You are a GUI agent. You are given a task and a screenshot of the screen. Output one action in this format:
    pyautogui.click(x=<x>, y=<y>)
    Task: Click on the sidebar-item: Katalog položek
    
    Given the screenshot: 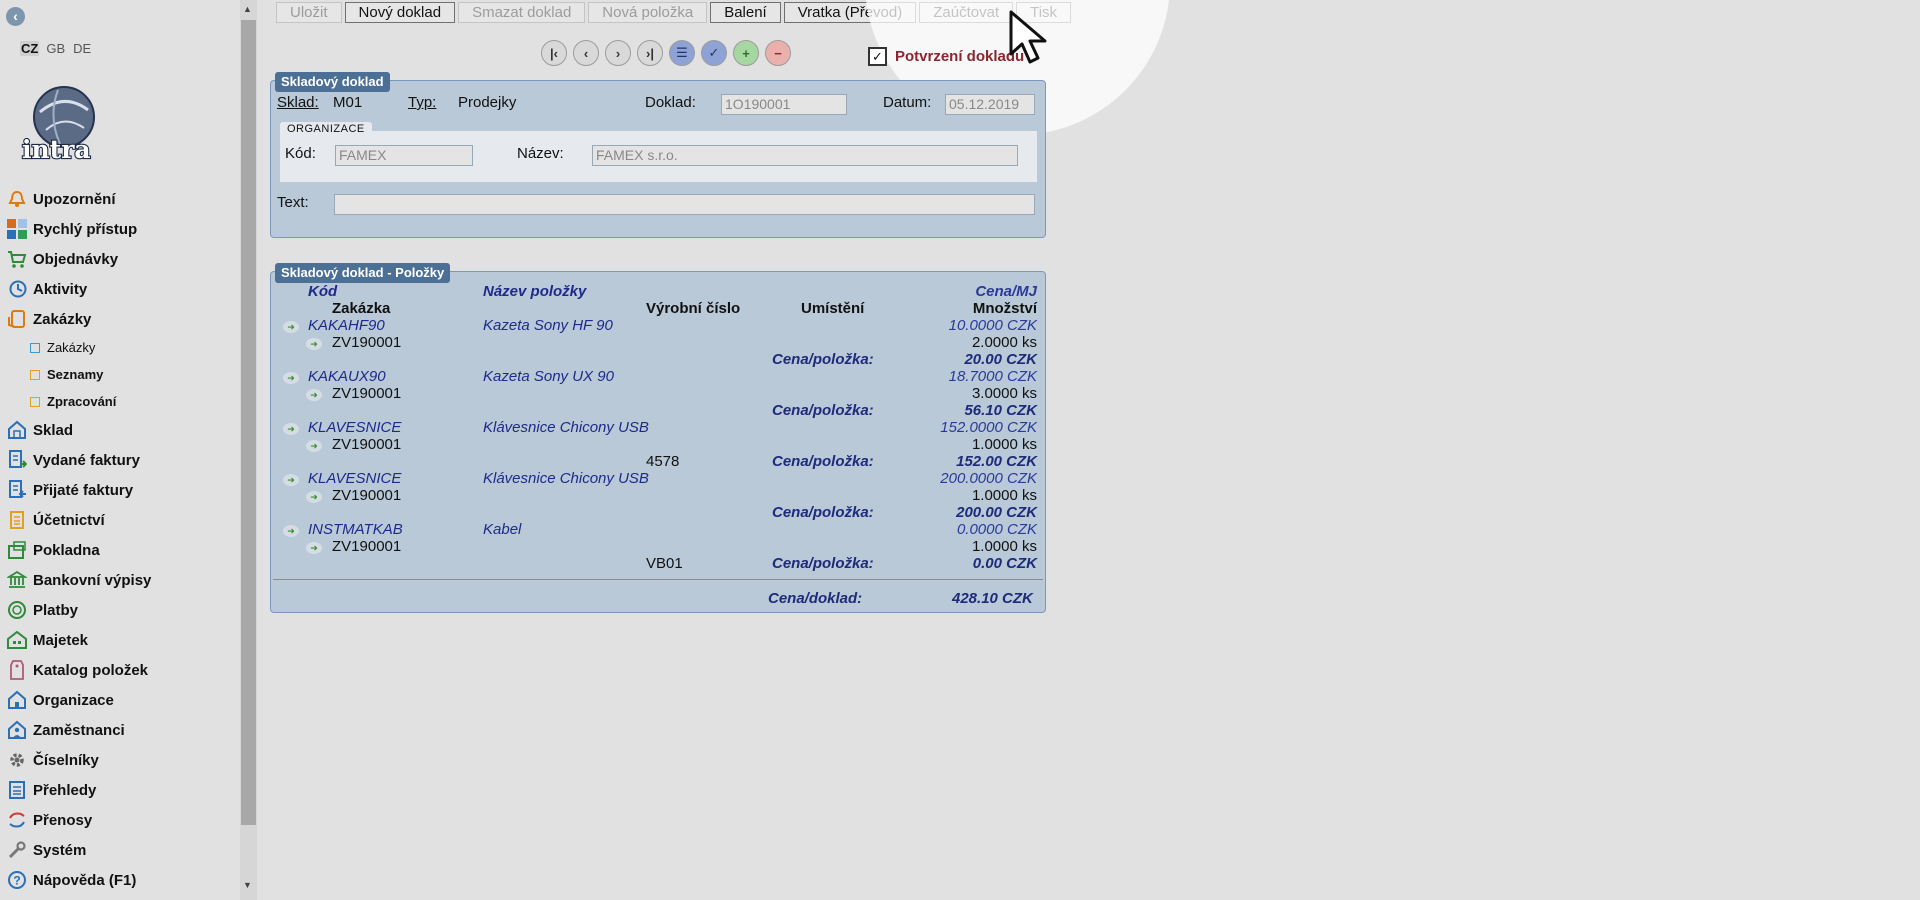 What is the action you would take?
    pyautogui.click(x=120, y=670)
    